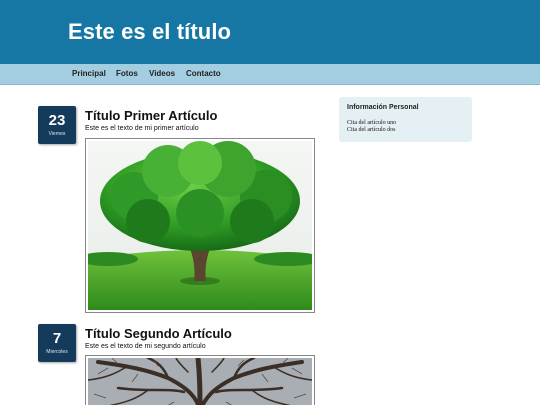  Describe the element at coordinates (371, 123) in the screenshot. I see `sidebar-link: Cita del artículo uno` at that location.